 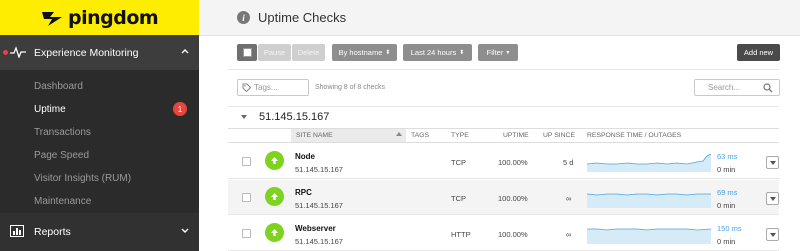 I want to click on select-all-checkbox, so click(x=247, y=52).